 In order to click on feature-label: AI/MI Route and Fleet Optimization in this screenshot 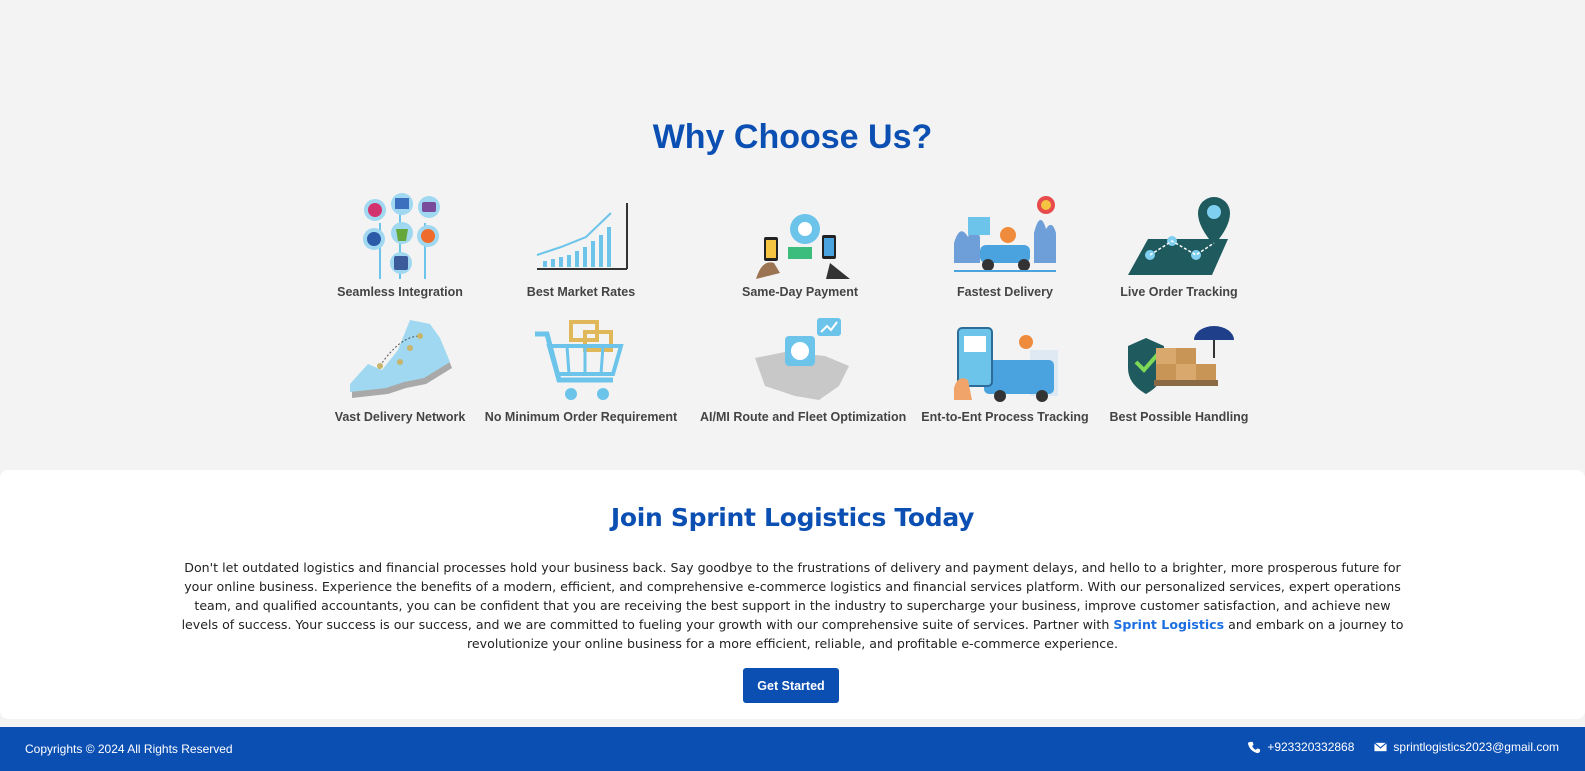, I will do `click(803, 417)`.